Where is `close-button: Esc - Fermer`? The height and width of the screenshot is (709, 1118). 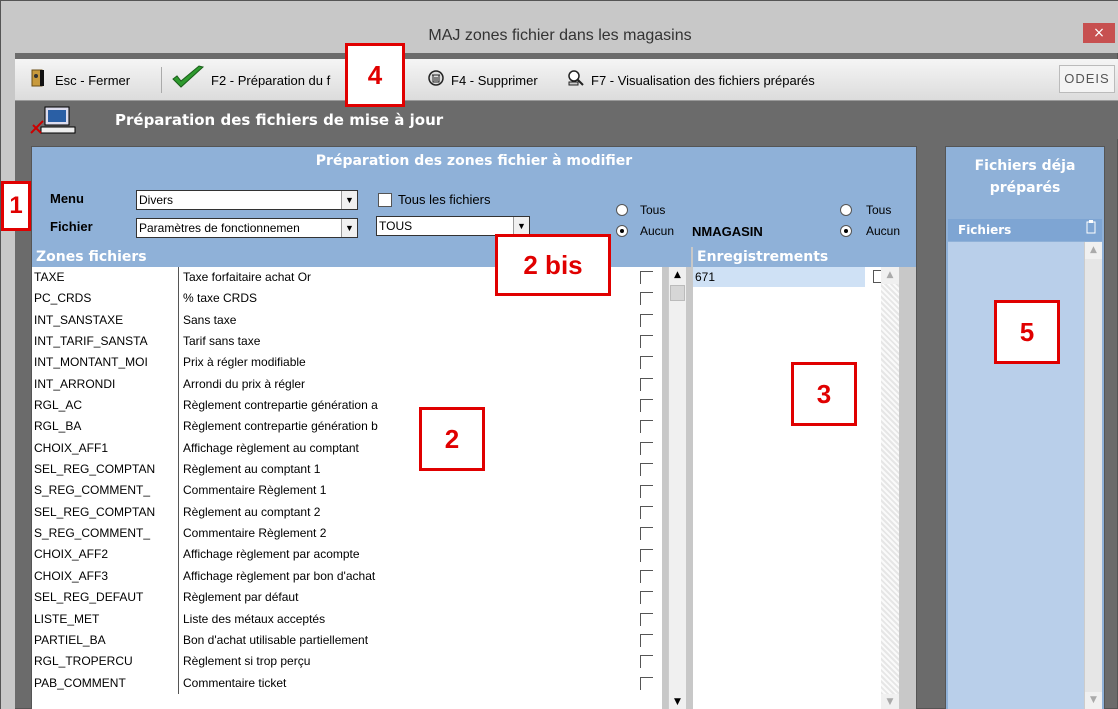 close-button: Esc - Fermer is located at coordinates (79, 80).